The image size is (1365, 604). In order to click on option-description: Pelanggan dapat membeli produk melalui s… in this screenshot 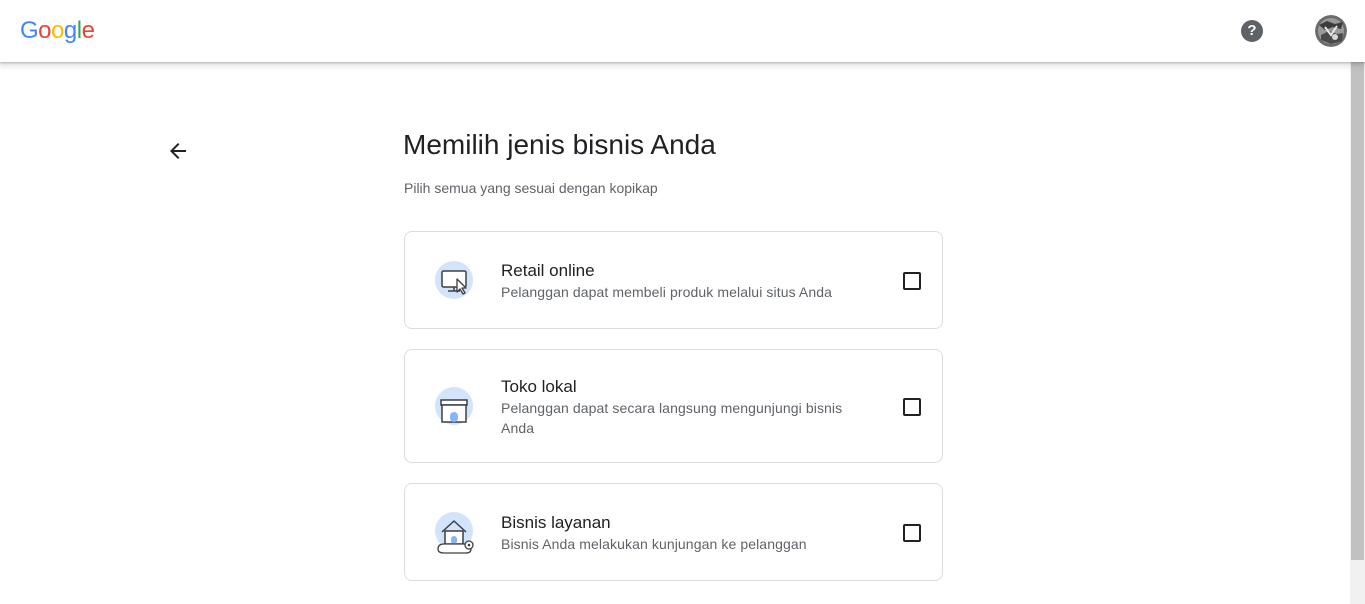, I will do `click(666, 292)`.